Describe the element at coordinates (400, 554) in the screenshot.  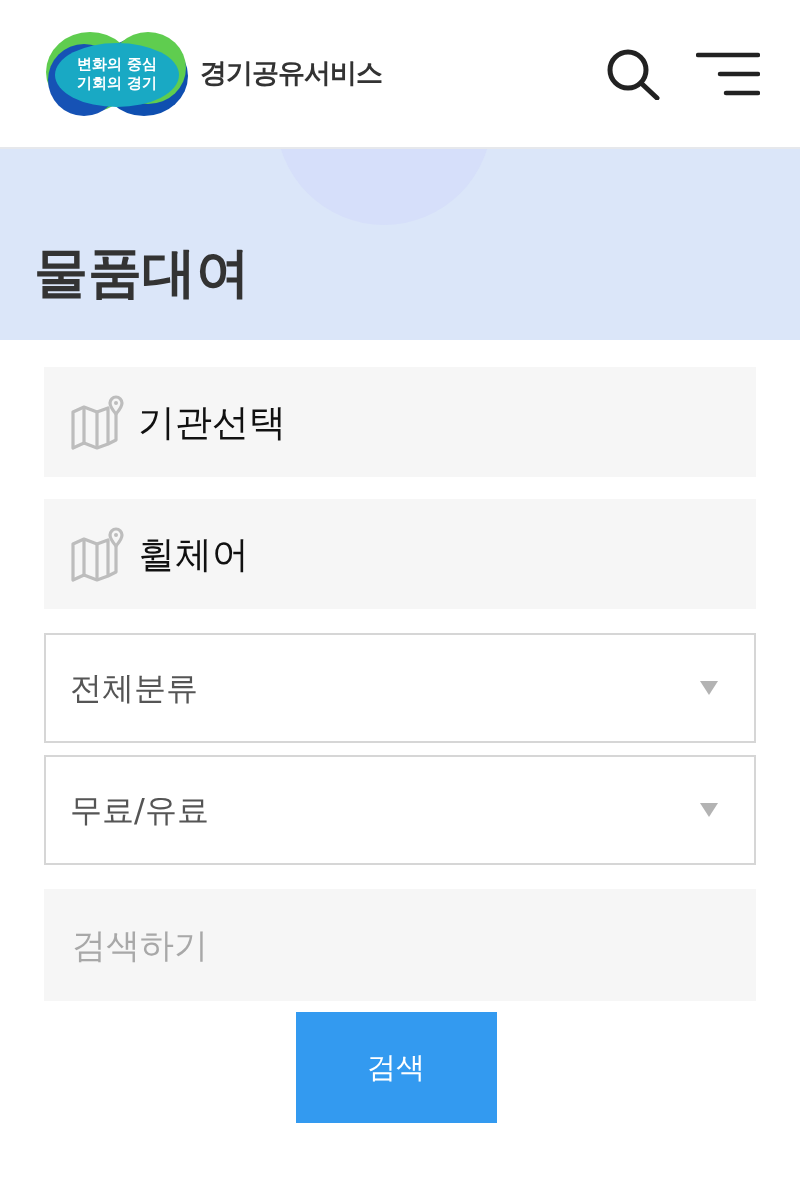
I see `location-select-button: 휠체어` at that location.